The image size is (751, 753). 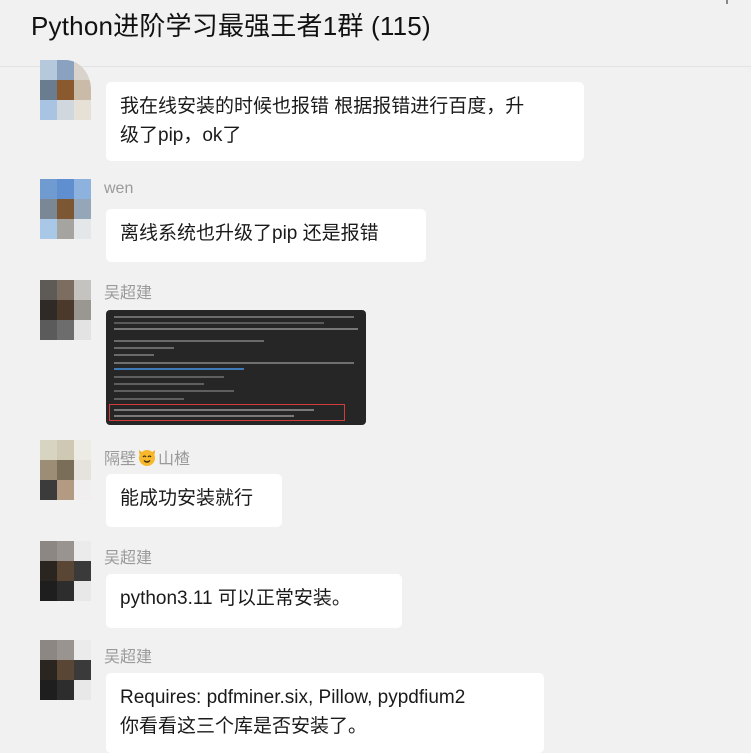 I want to click on message-bubble: python3.11 可以正常安装。, so click(x=254, y=601).